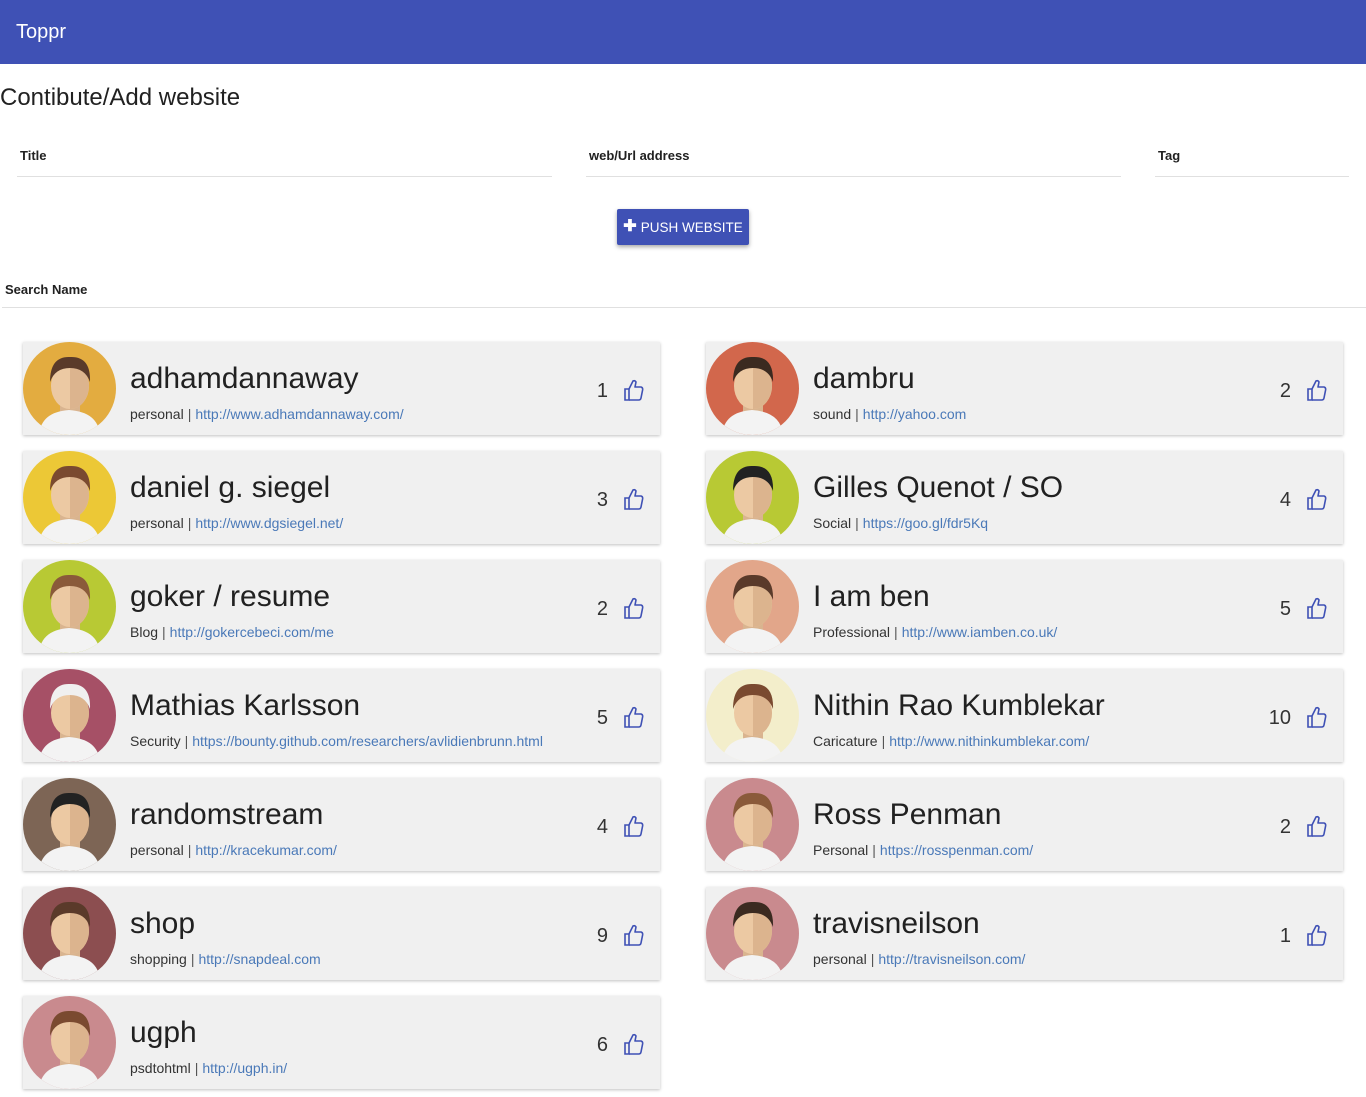  Describe the element at coordinates (155, 741) in the screenshot. I see `site-tag: Security` at that location.